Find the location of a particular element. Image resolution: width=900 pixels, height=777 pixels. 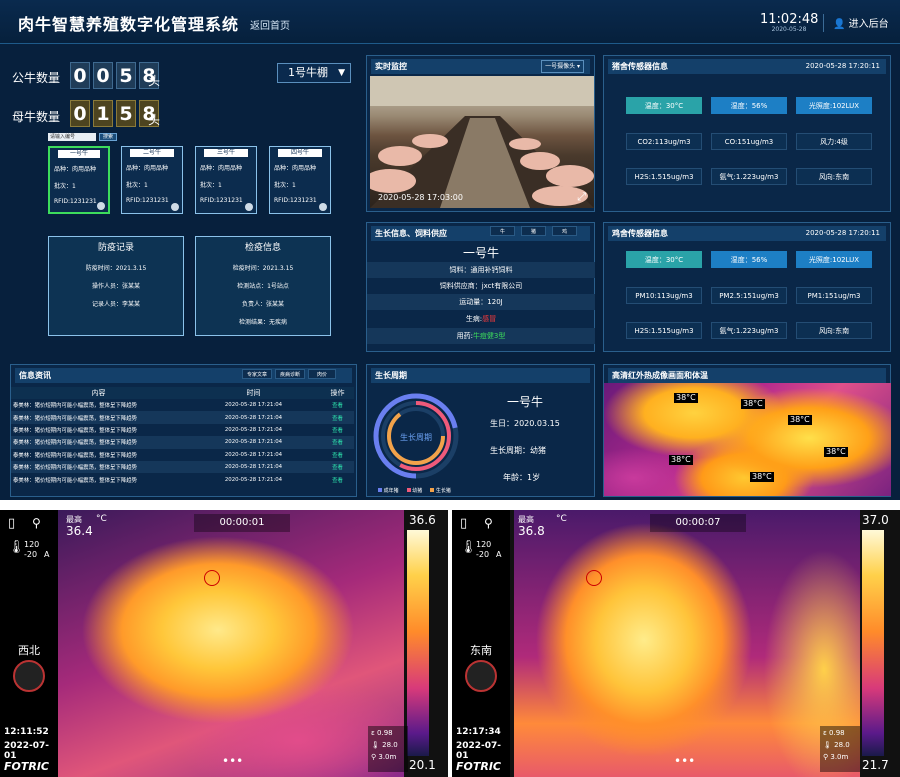

cattle-name: 四号牛 is located at coordinates (300, 153).